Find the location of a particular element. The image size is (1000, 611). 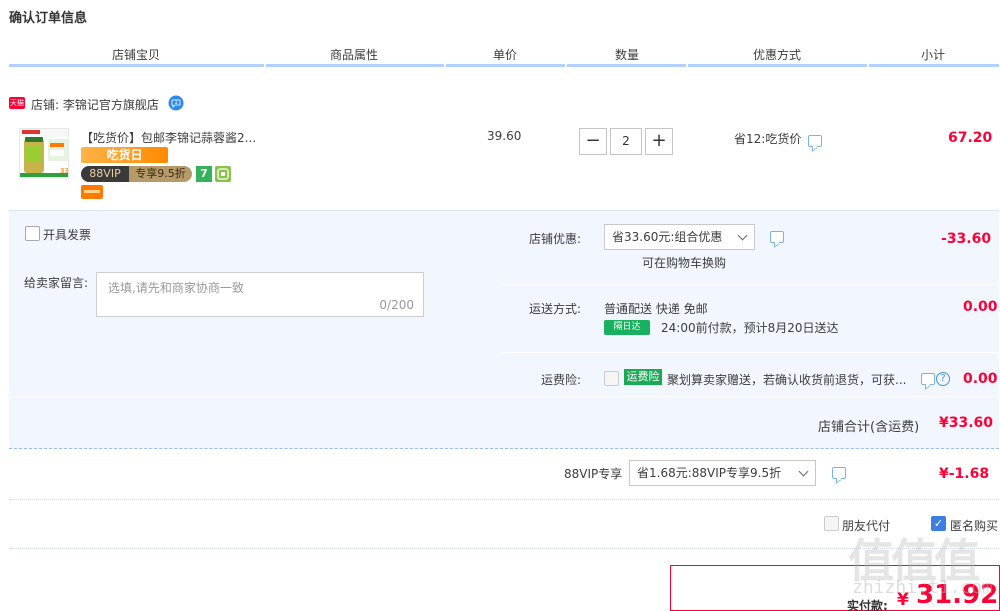

chihuo-day-tag: 吃货日 is located at coordinates (124, 155).